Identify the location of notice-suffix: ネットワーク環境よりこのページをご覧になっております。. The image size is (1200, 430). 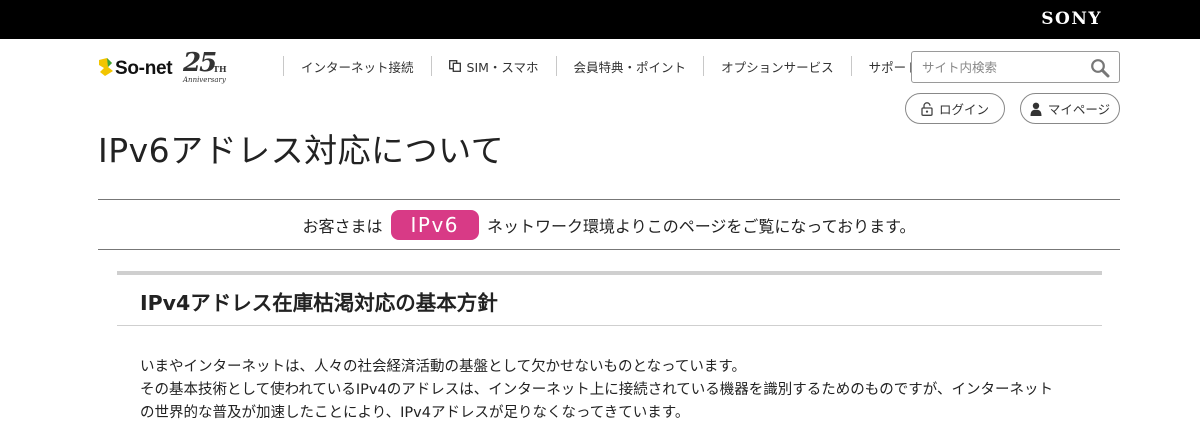
(701, 226).